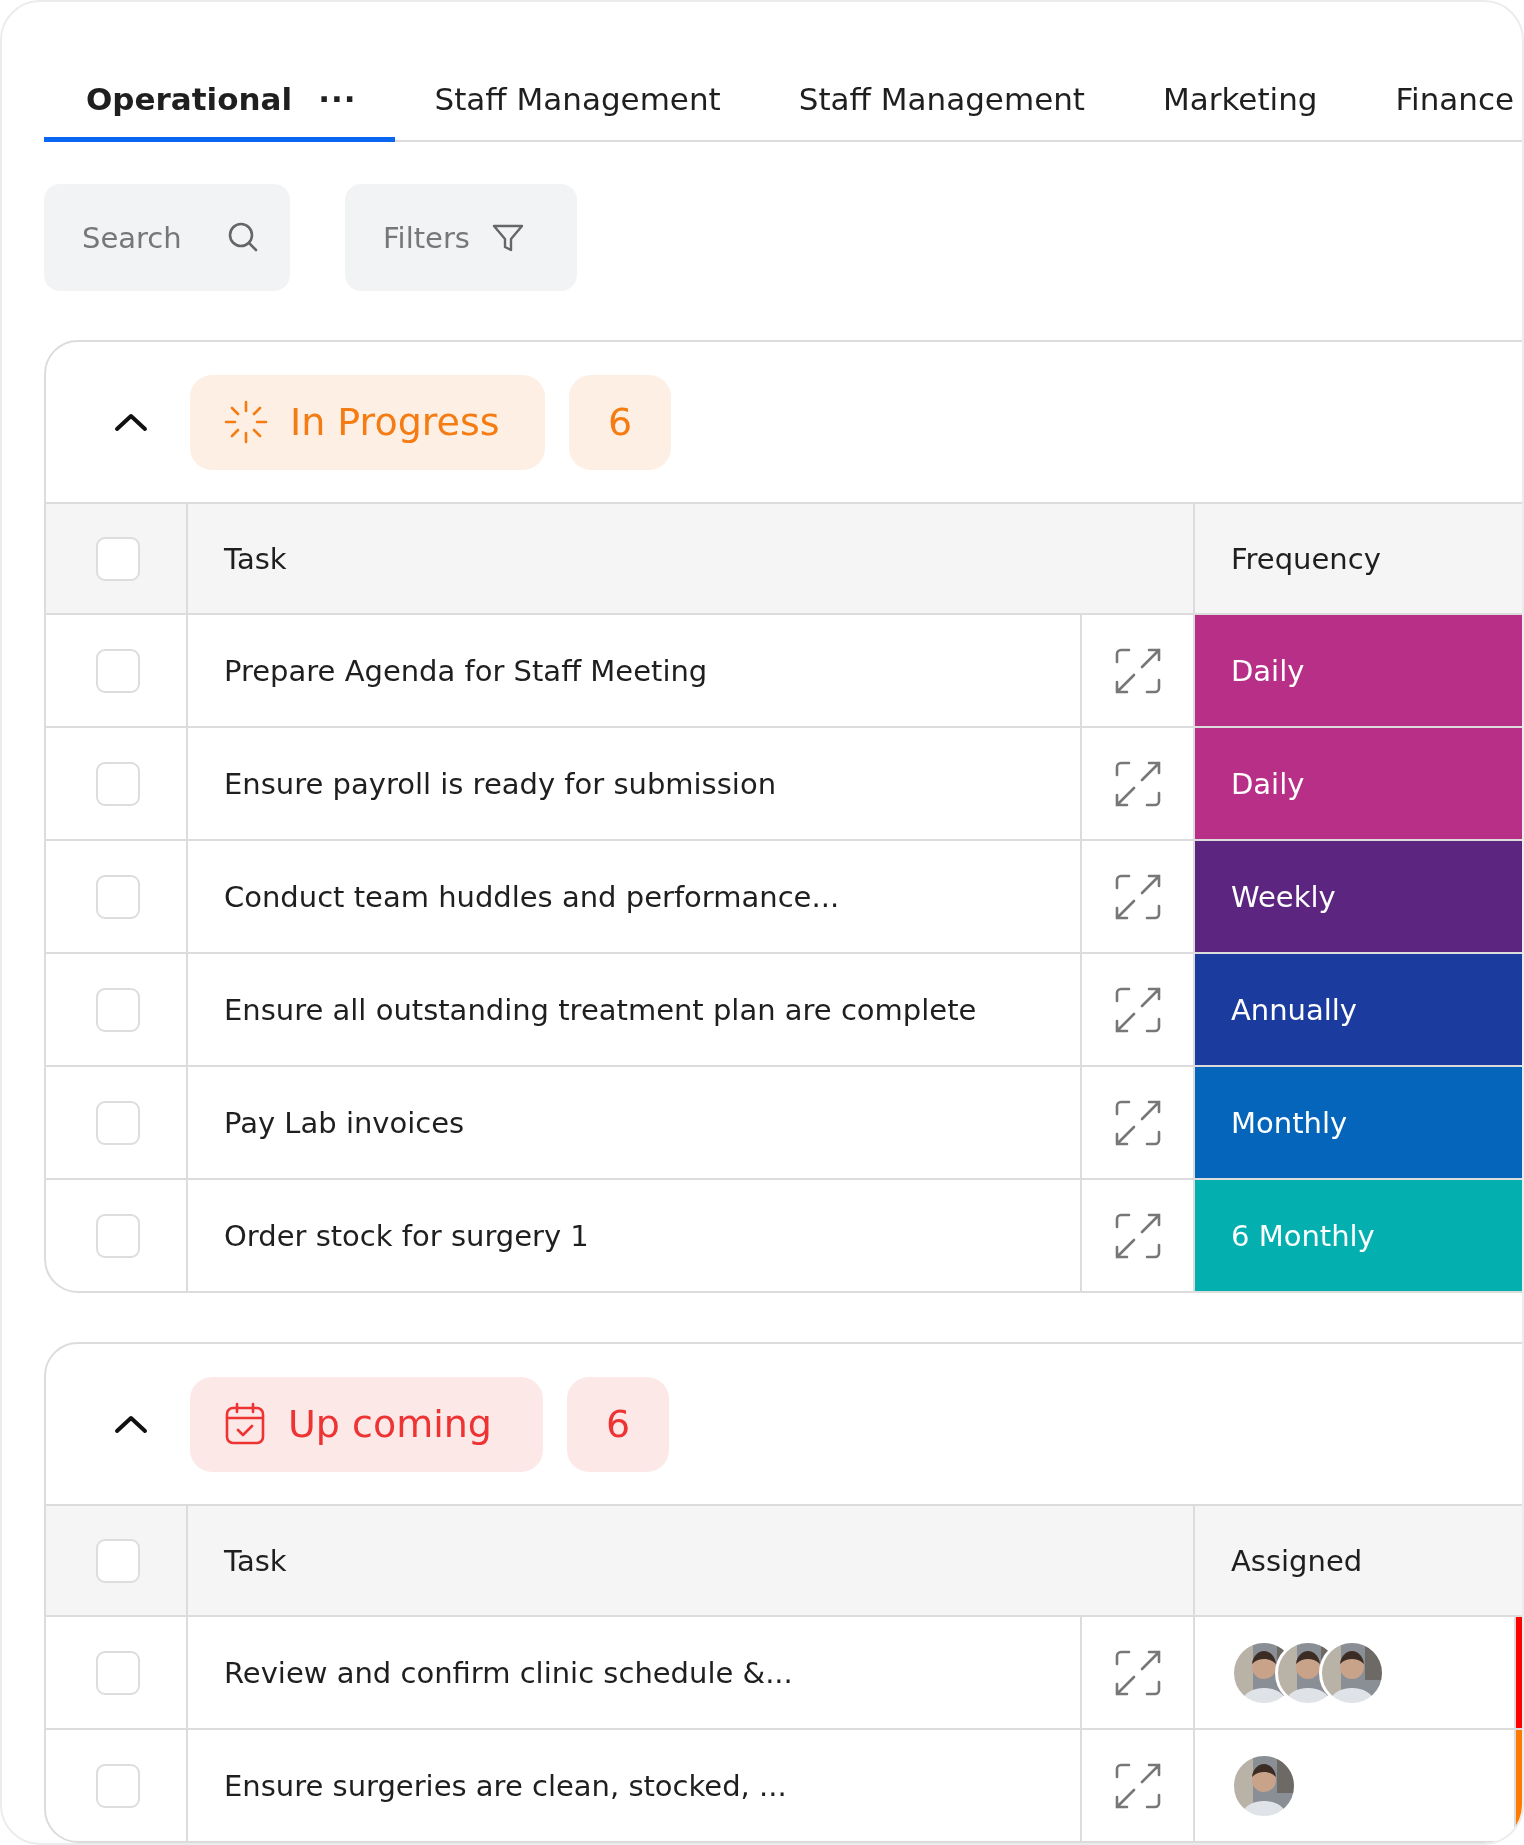  I want to click on frequency-tag: Weekly, so click(1358, 896).